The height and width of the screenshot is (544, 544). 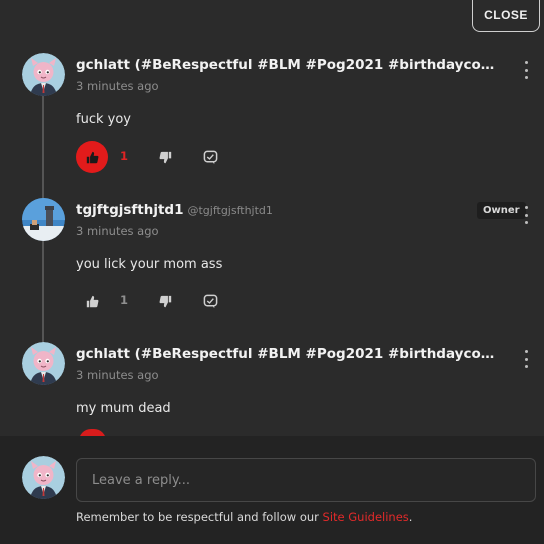 I want to click on notice-period: ., so click(x=410, y=517).